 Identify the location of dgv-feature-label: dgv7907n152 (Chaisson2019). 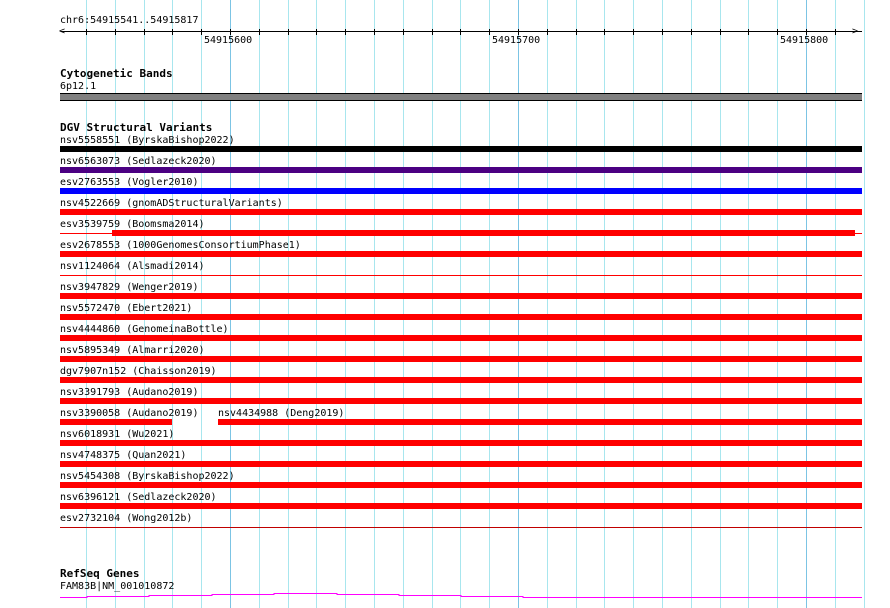
(138, 371).